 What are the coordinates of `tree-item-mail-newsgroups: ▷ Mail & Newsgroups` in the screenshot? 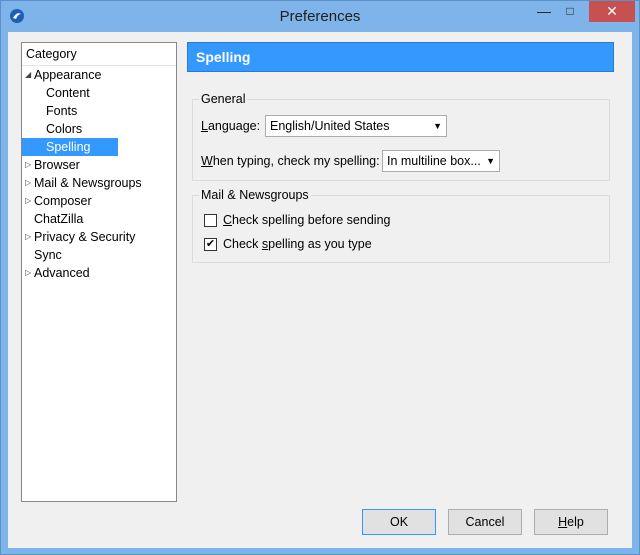 It's located at (99, 183).